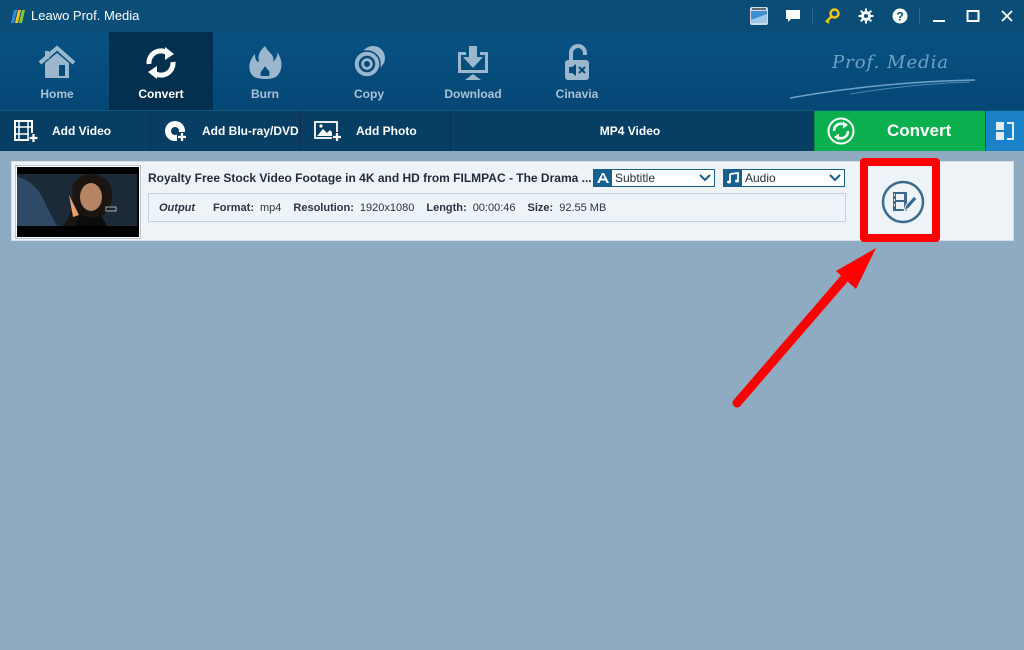  Describe the element at coordinates (891, 62) in the screenshot. I see `brand-text: Prof. Media` at that location.